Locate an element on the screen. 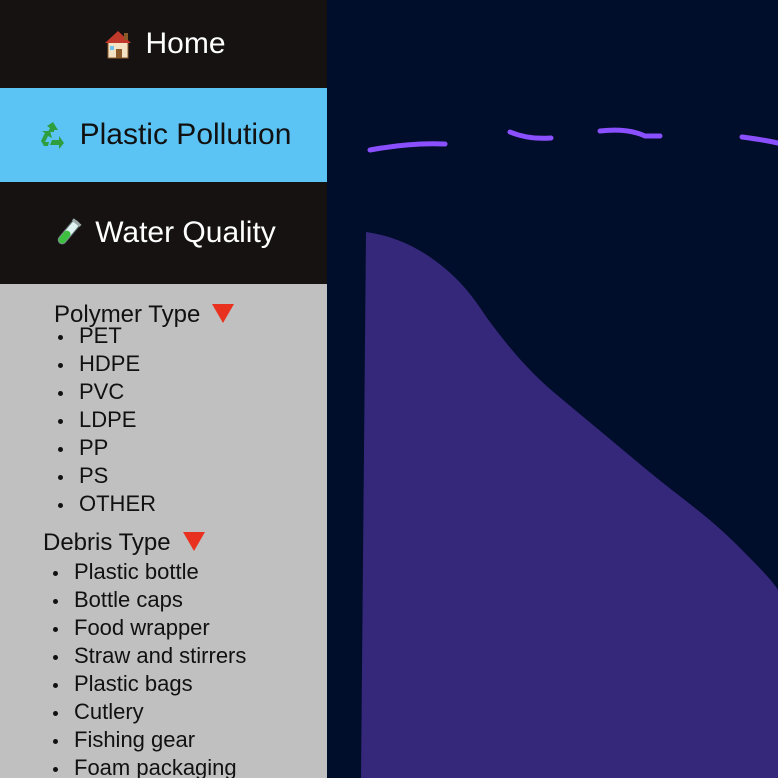  list-item: PS is located at coordinates (163, 476).